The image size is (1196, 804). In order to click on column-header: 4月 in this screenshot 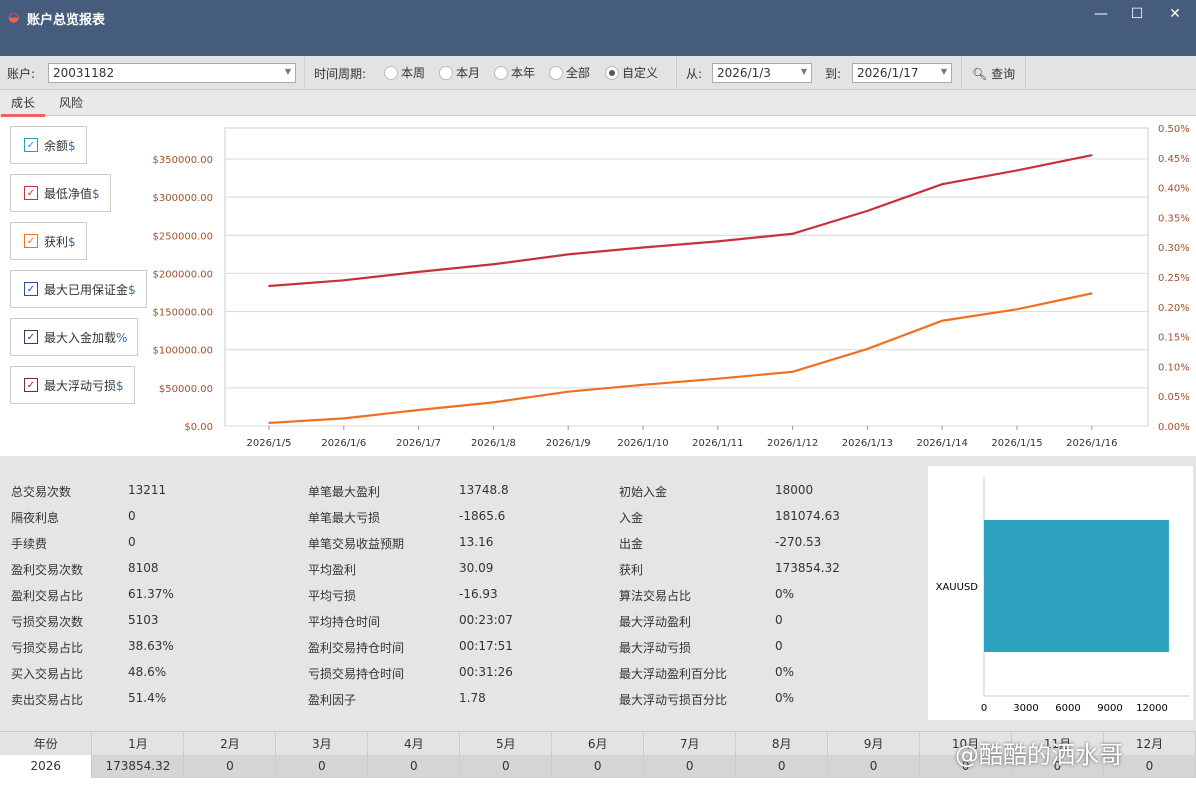, I will do `click(414, 743)`.